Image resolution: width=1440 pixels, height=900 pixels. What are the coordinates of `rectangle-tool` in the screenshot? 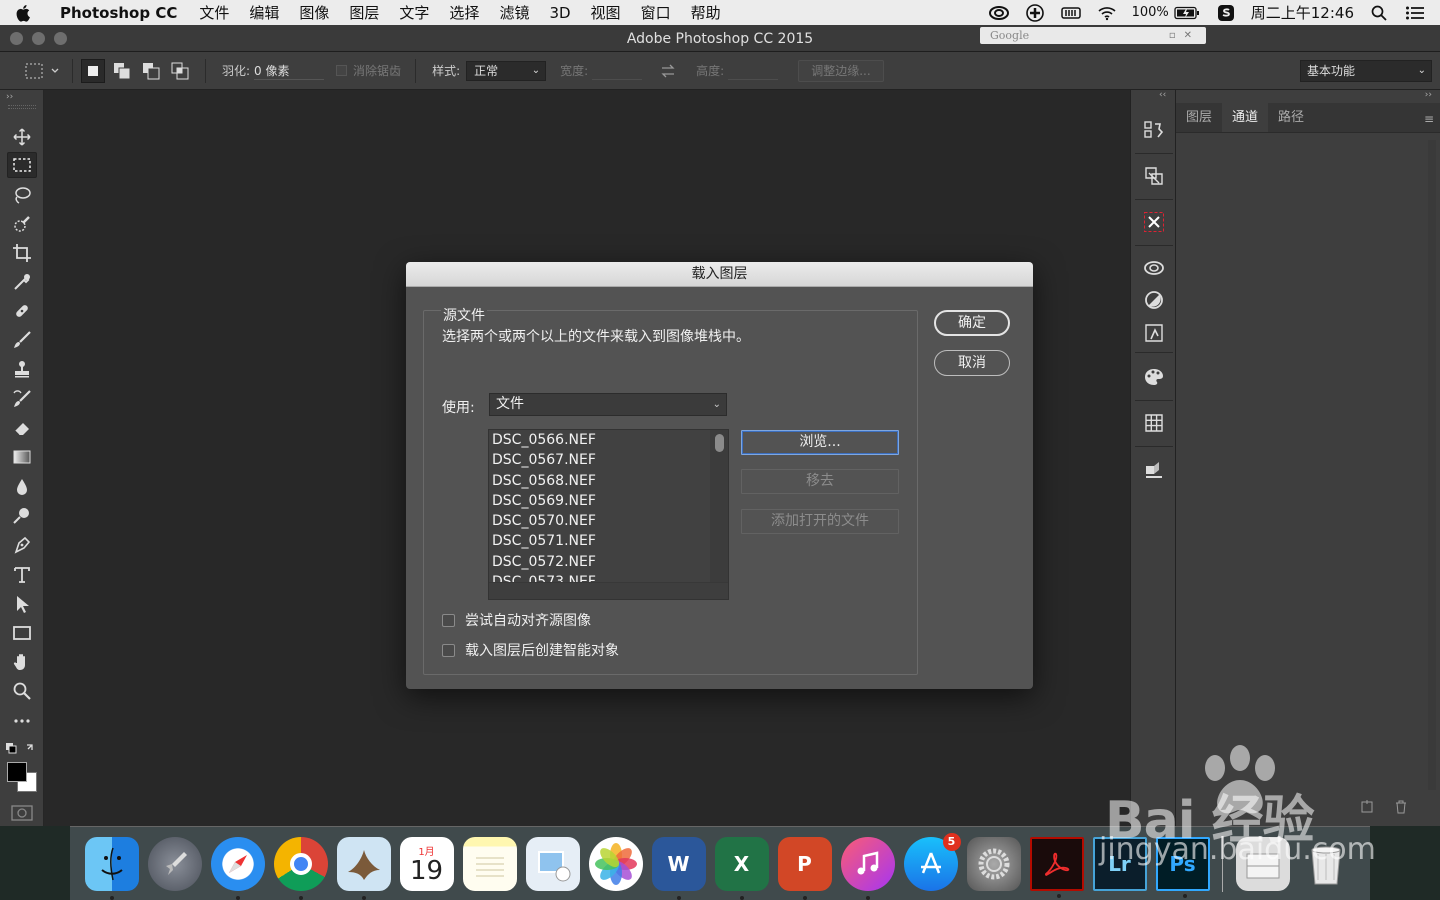 It's located at (22, 633).